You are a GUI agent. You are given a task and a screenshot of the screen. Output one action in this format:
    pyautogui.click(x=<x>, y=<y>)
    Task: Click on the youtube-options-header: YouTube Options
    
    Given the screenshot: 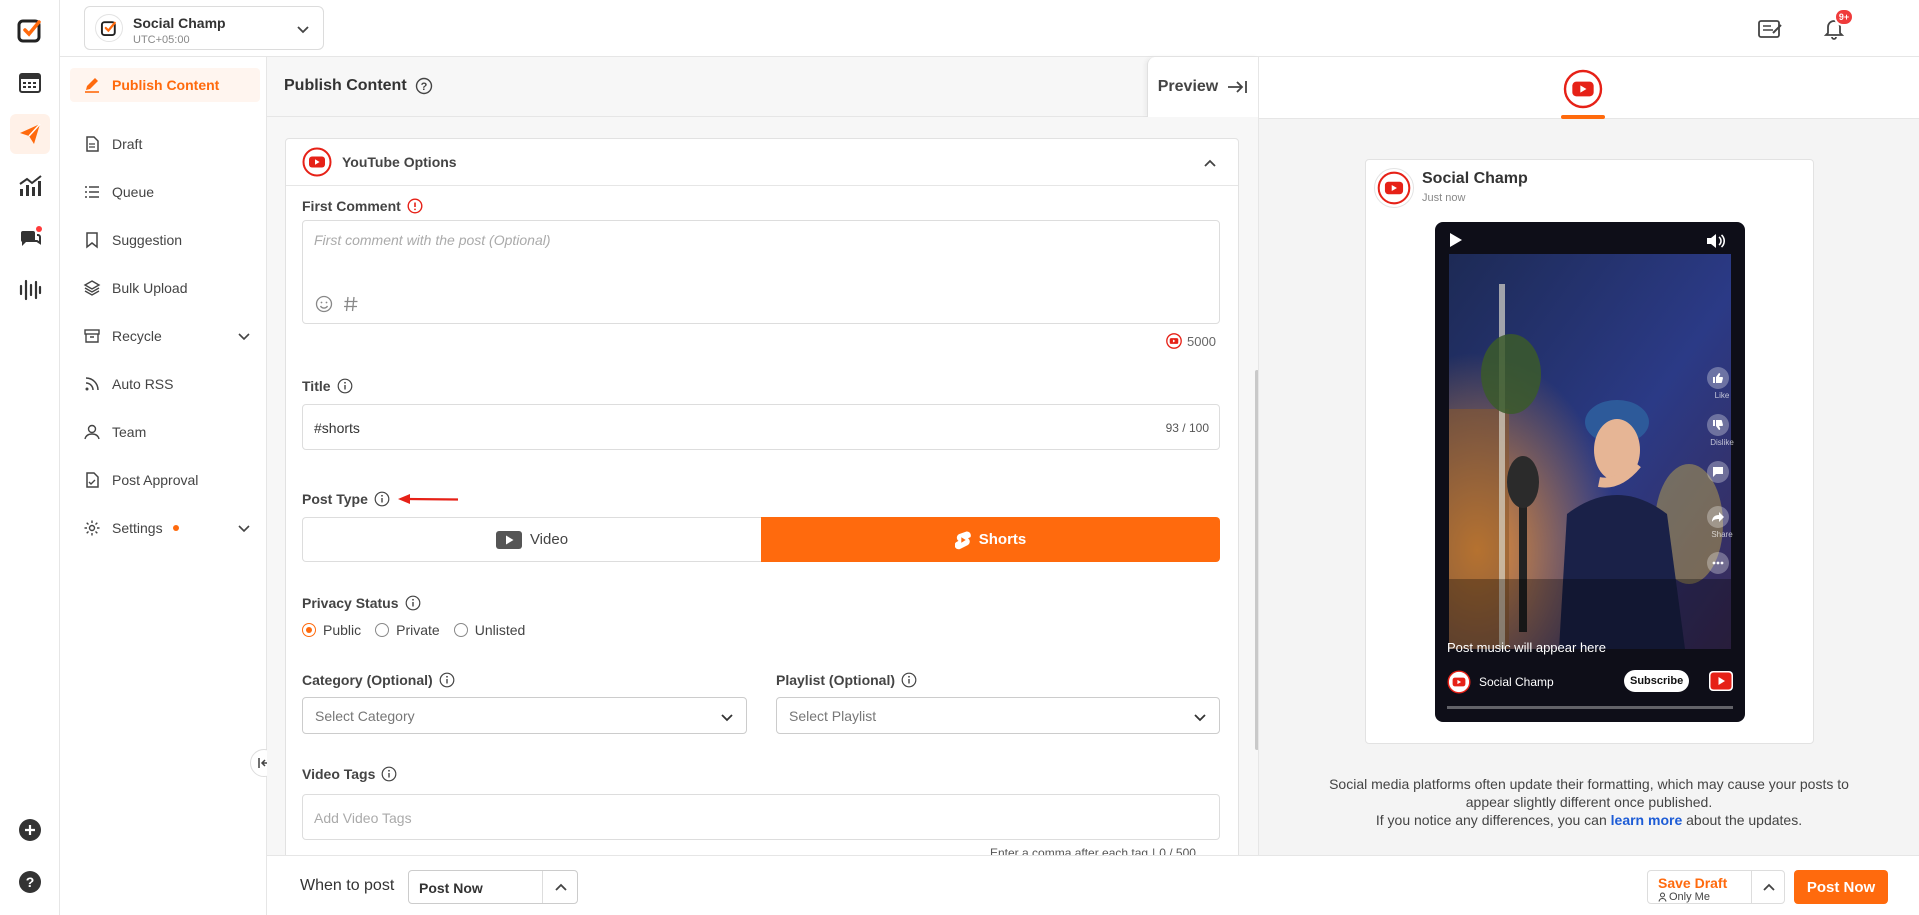 What is the action you would take?
    pyautogui.click(x=762, y=162)
    